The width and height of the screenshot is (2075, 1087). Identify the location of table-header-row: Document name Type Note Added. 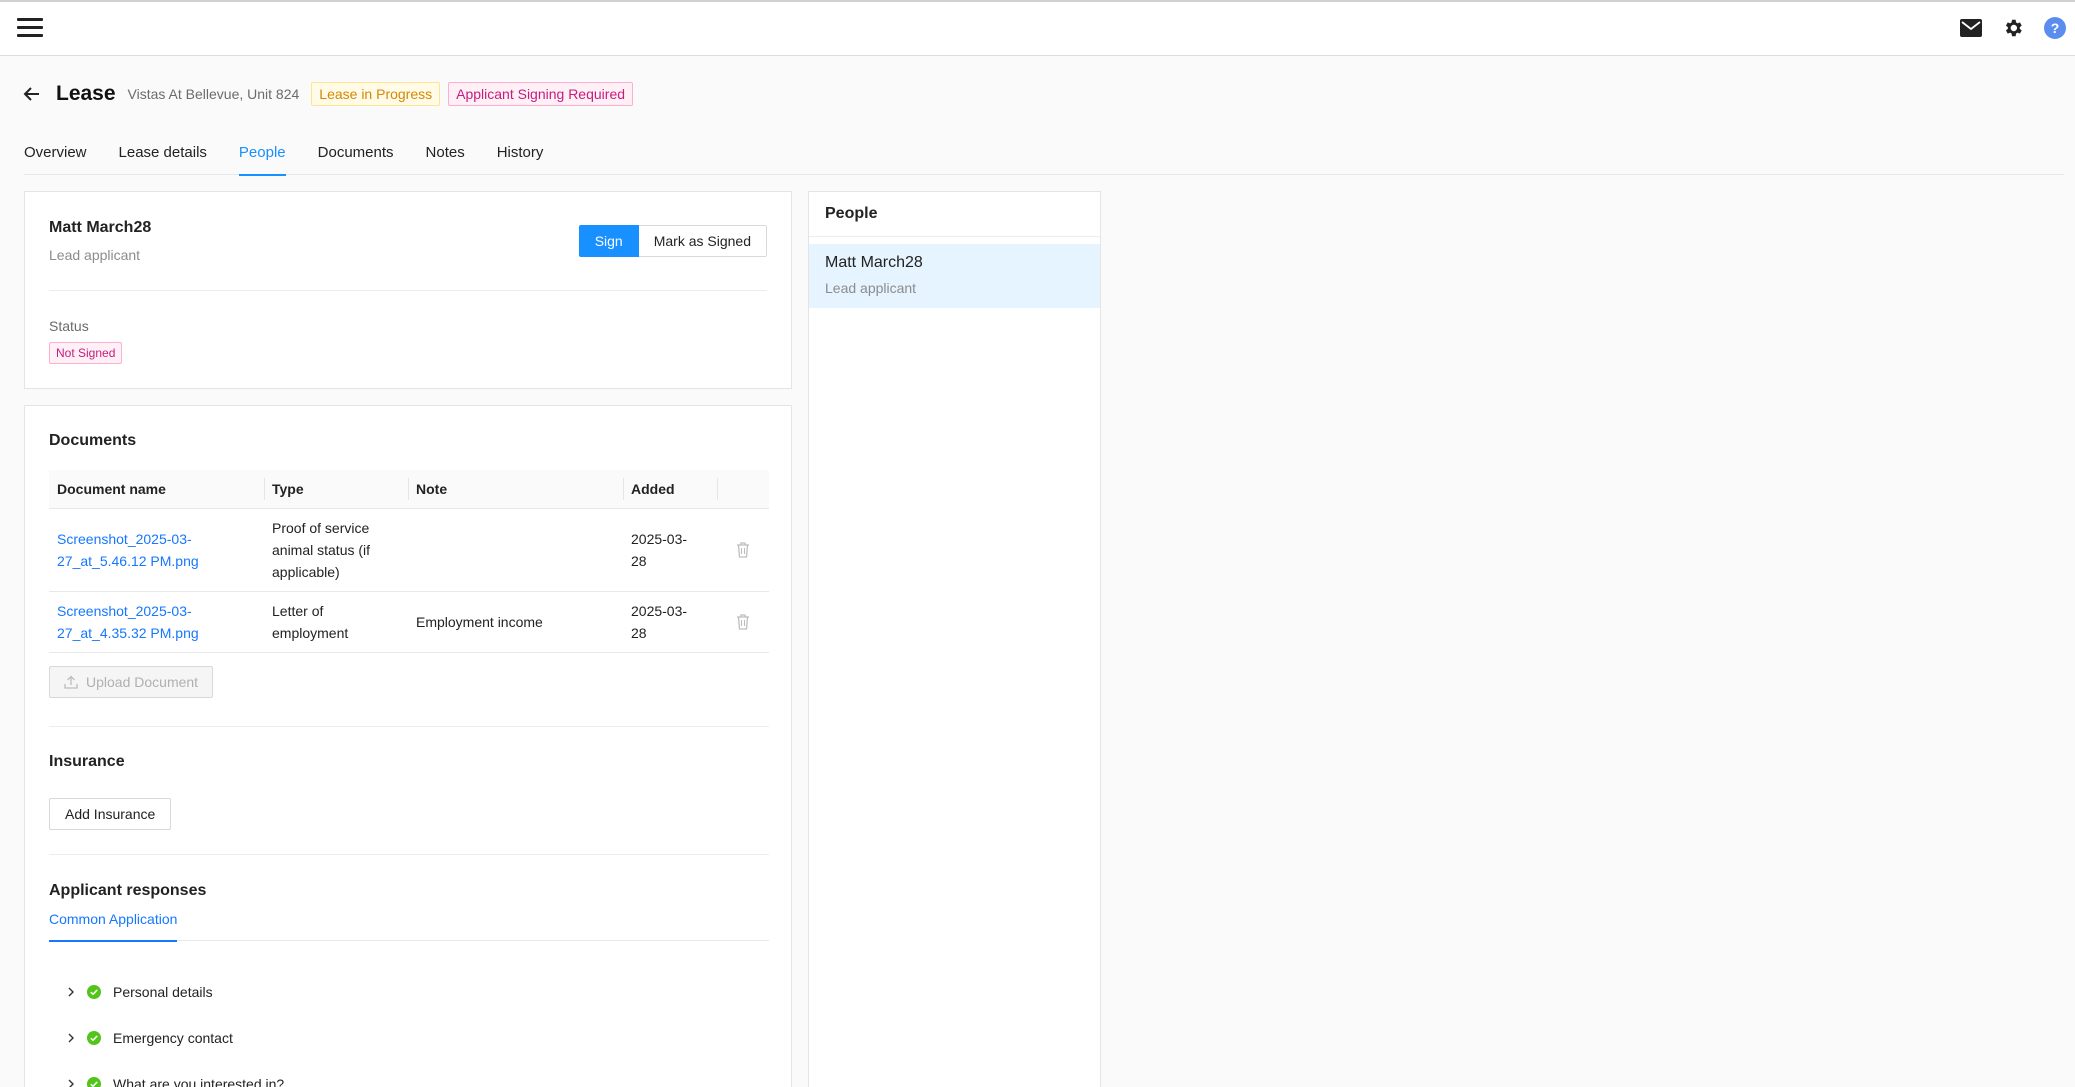
(409, 489).